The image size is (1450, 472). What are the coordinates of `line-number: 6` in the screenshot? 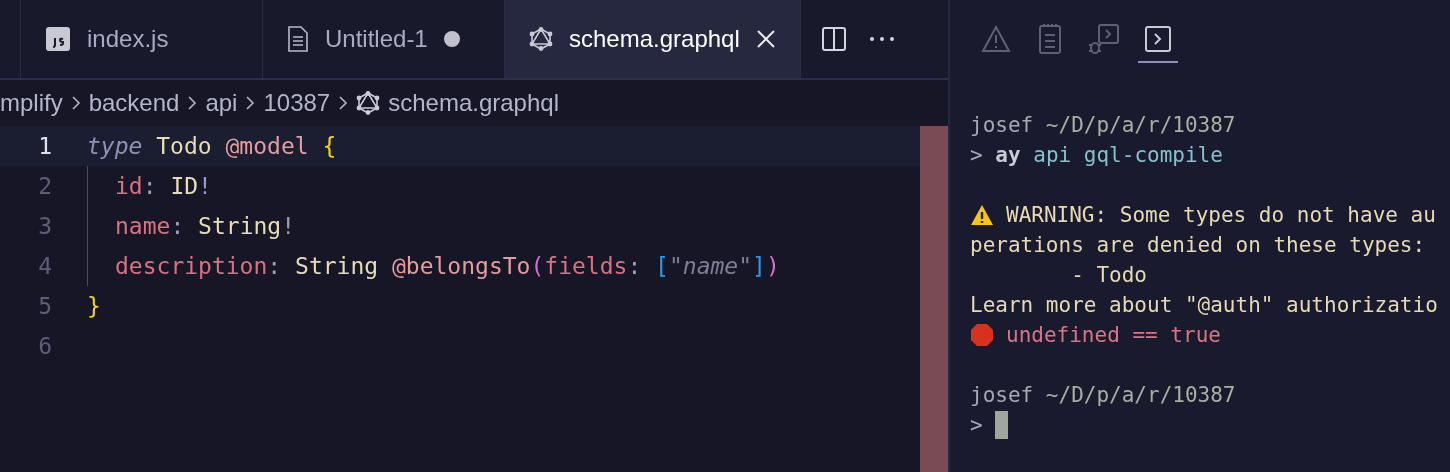 It's located at (45, 346).